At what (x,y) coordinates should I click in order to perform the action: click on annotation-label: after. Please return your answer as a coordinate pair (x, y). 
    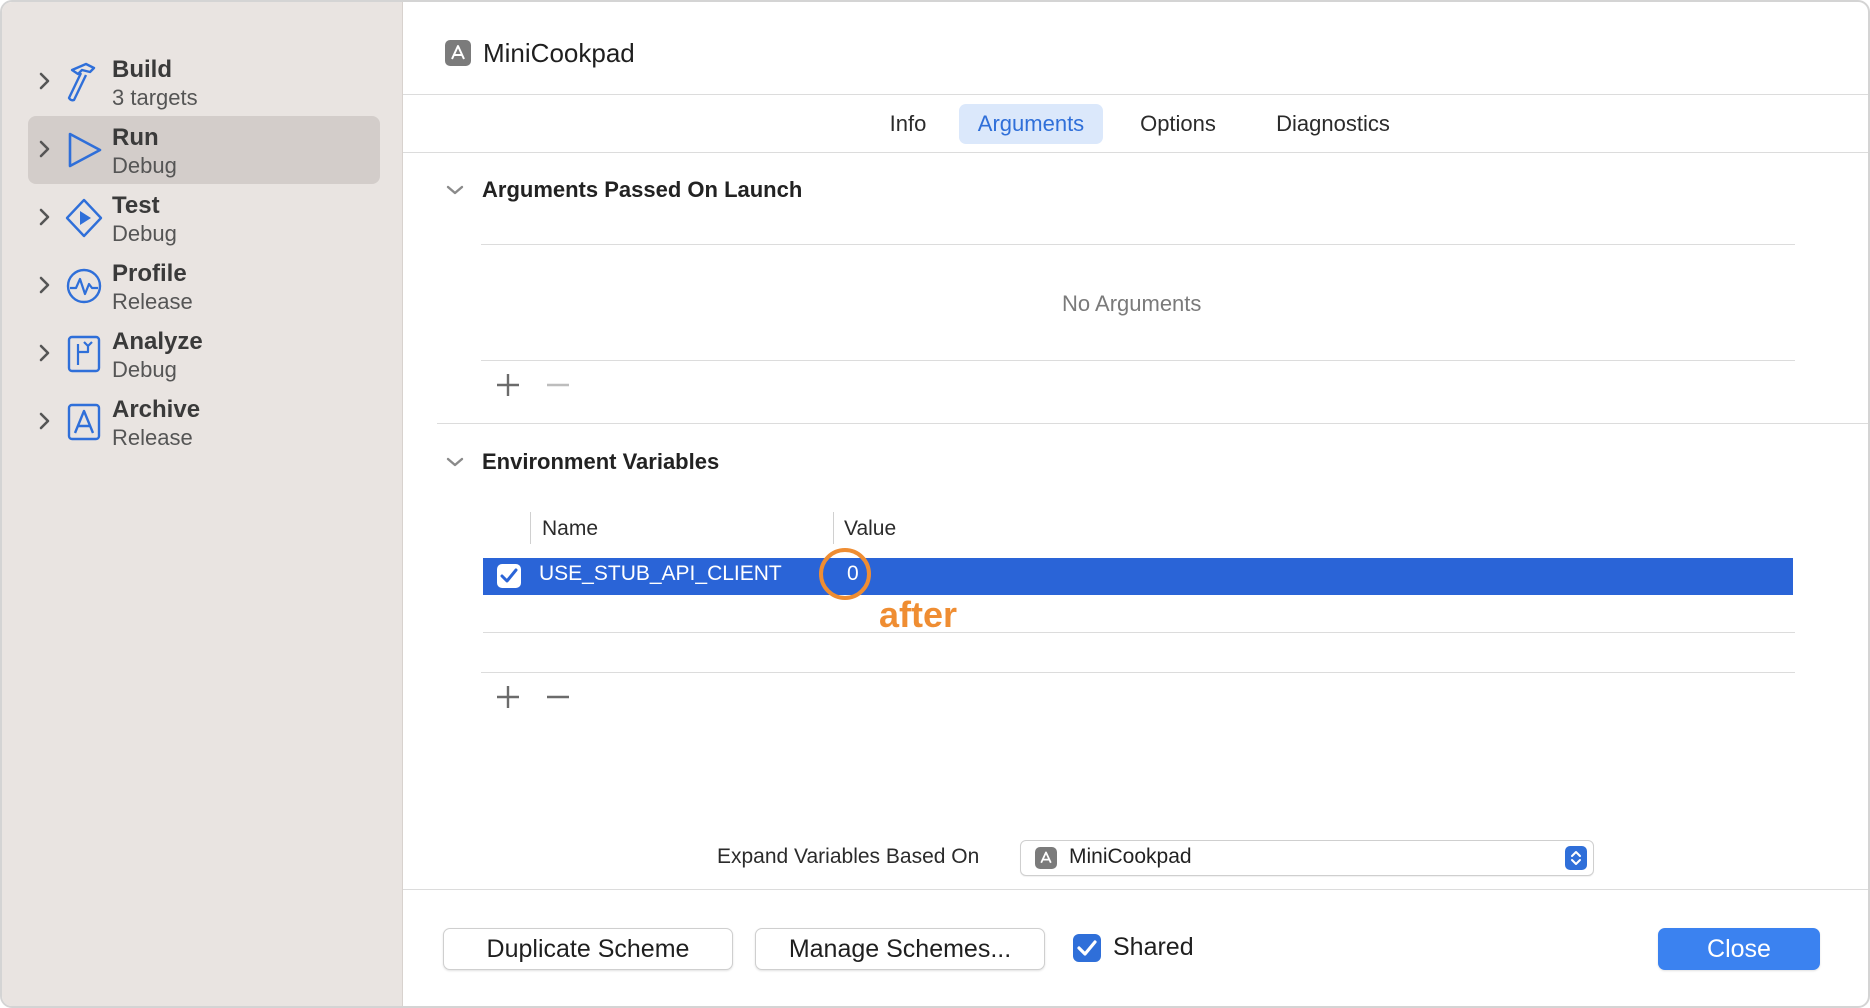
    Looking at the image, I should click on (918, 614).